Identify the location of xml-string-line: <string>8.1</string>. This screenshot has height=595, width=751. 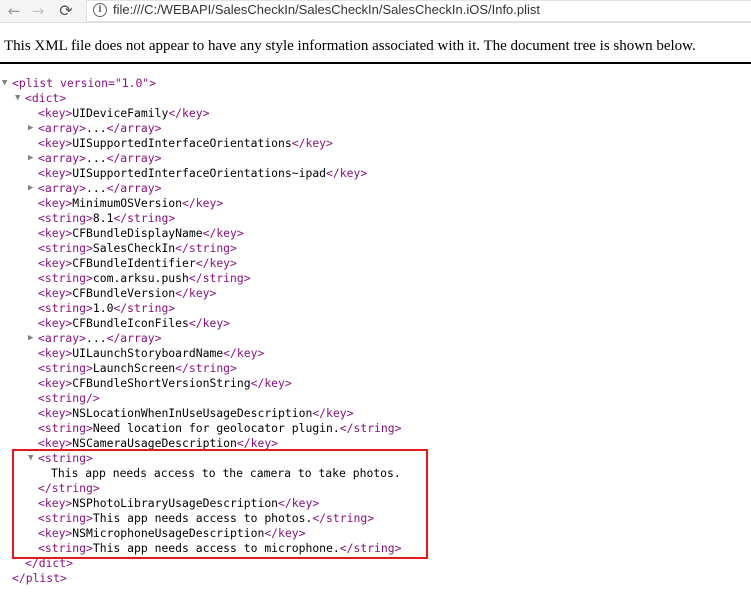
(106, 218).